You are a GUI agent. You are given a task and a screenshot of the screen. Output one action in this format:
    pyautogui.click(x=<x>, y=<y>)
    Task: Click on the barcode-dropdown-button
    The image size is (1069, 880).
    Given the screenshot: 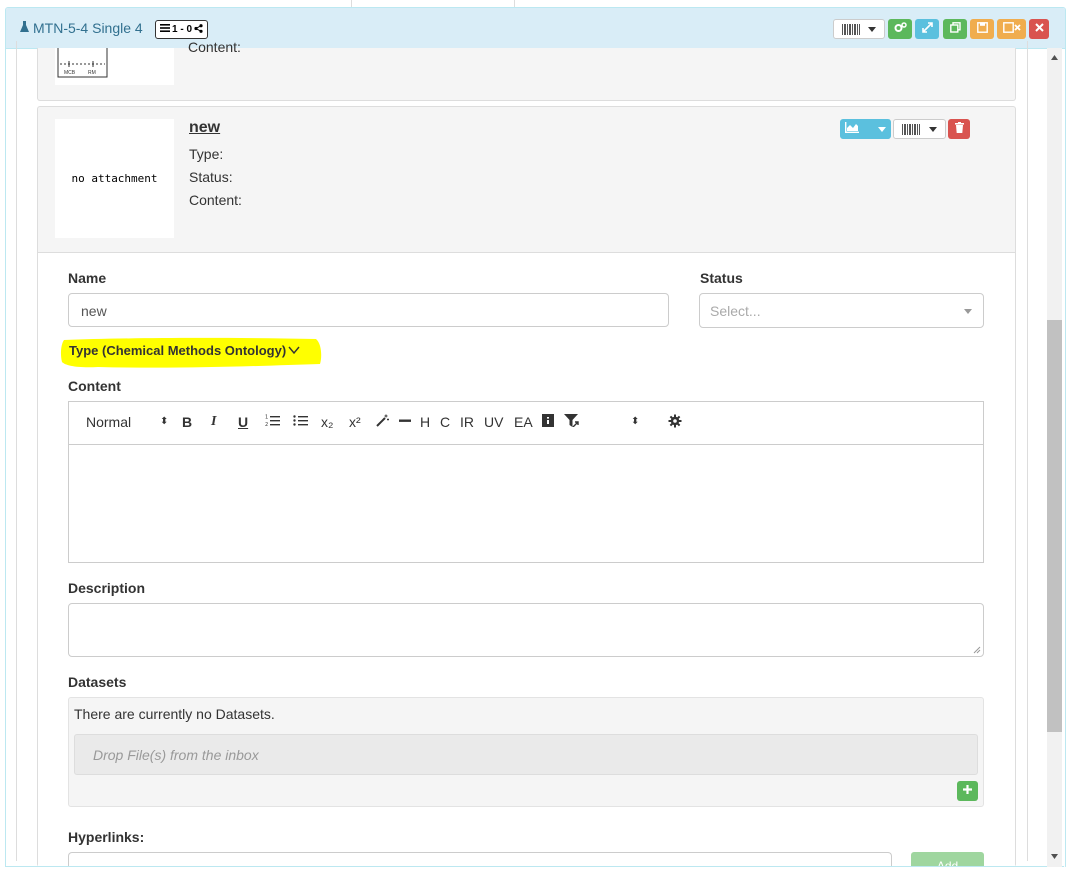 What is the action you would take?
    pyautogui.click(x=859, y=29)
    